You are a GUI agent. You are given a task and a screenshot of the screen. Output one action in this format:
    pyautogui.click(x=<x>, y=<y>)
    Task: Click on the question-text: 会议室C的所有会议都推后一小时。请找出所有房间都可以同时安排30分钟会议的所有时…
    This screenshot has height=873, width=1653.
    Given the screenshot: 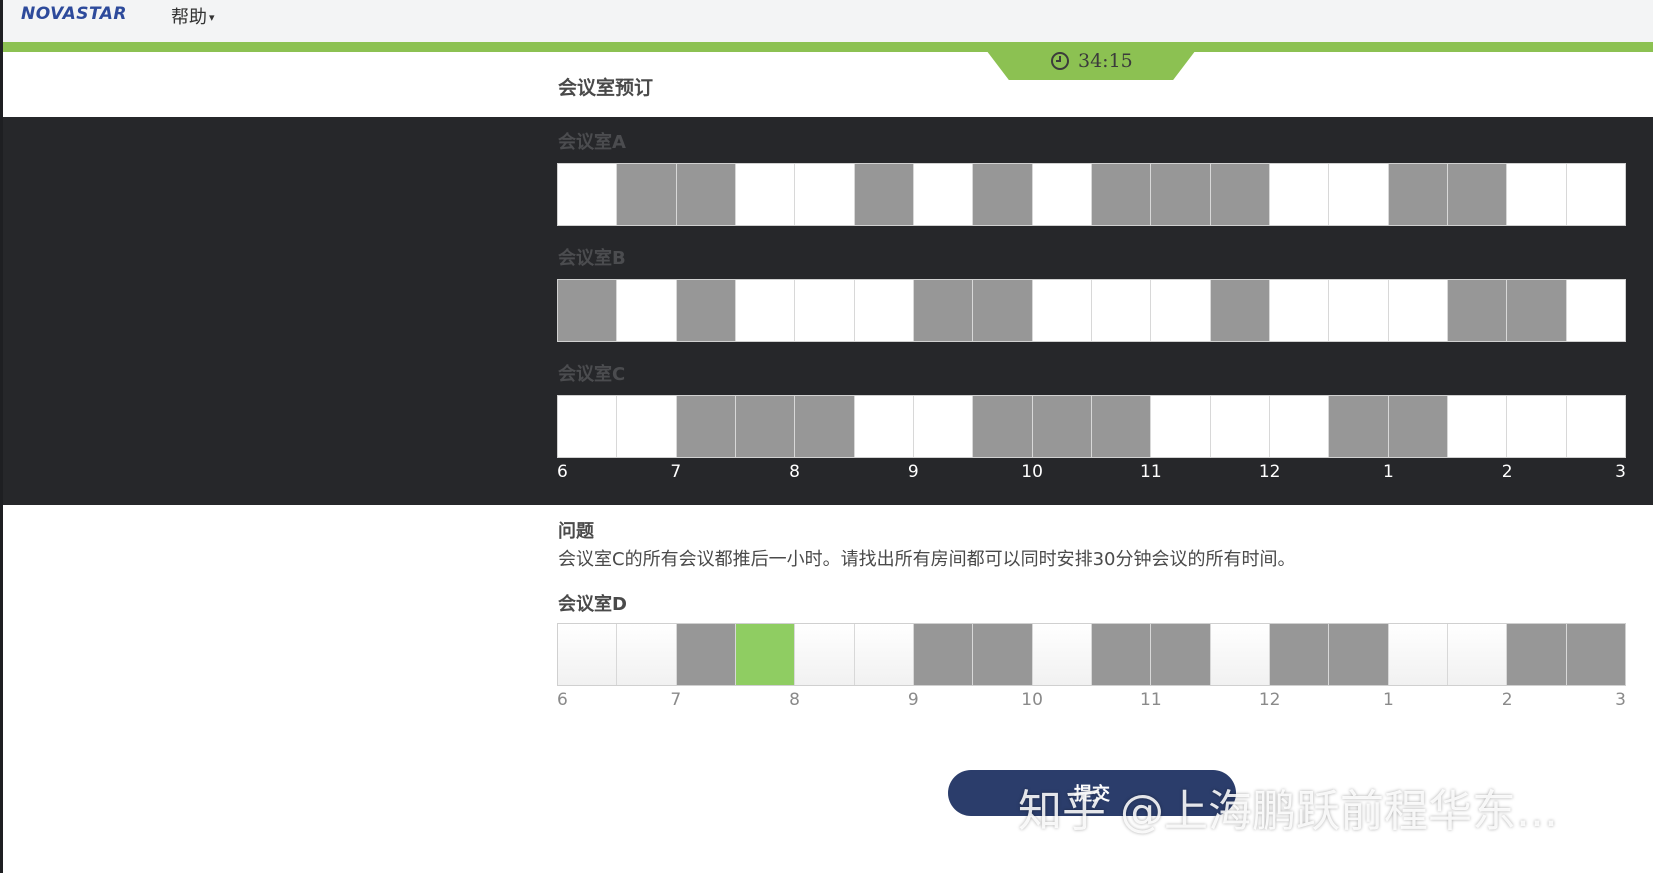 What is the action you would take?
    pyautogui.click(x=927, y=559)
    